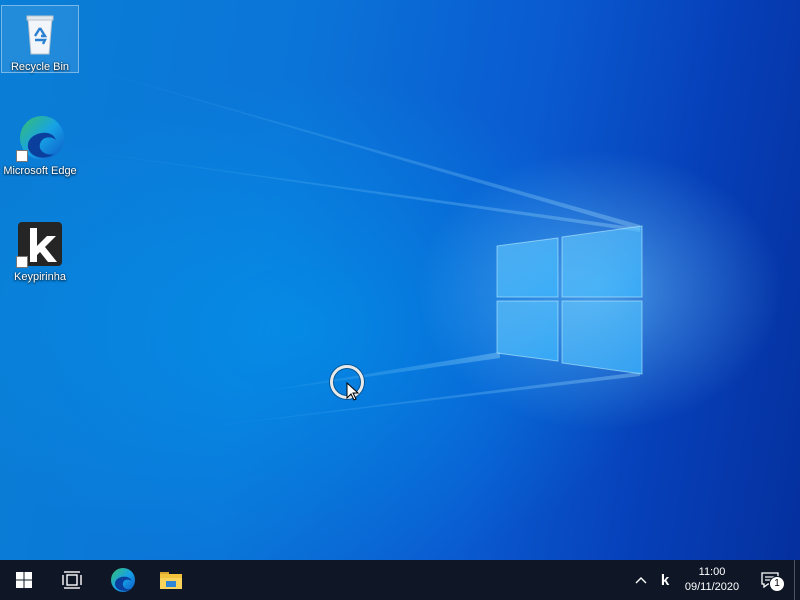  I want to click on start-button, so click(24, 580).